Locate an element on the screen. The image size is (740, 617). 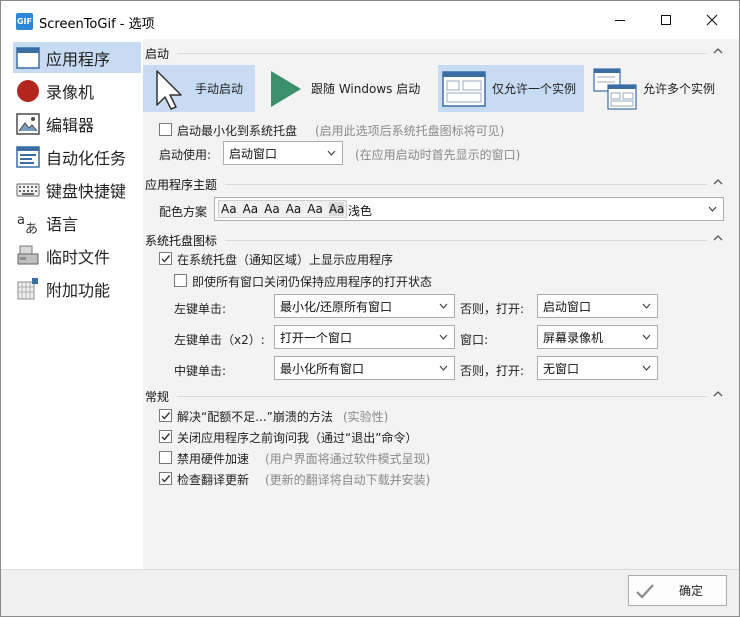
quota-workaround-checkbox is located at coordinates (165, 415).